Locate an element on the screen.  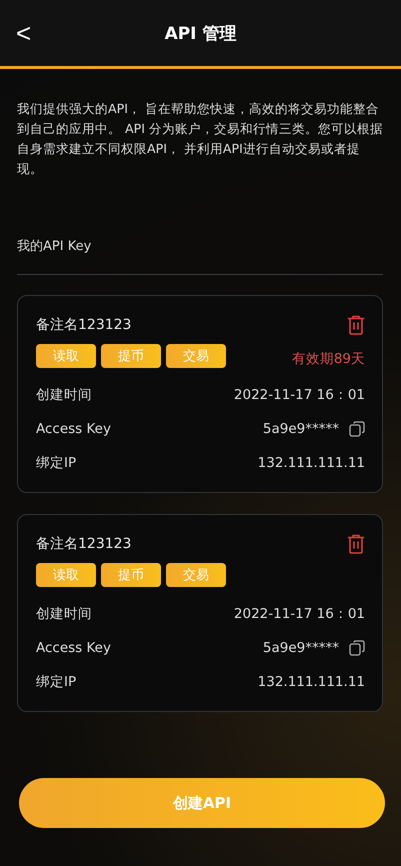
intro-text: 我们提供强大的API， 旨在帮助您快速，高效的将交易功能整合到自己的应用中。 API 分为账户，交易和行情三类。您可以根据自身需求建立不同权限API， 并利用API进行自动交易或者提现。 is located at coordinates (200, 139).